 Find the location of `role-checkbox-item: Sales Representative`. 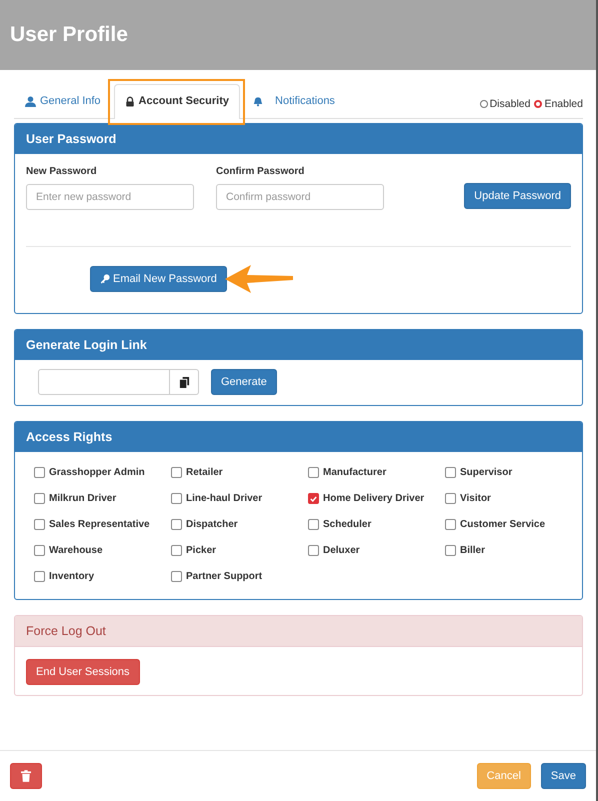

role-checkbox-item: Sales Representative is located at coordinates (102, 524).